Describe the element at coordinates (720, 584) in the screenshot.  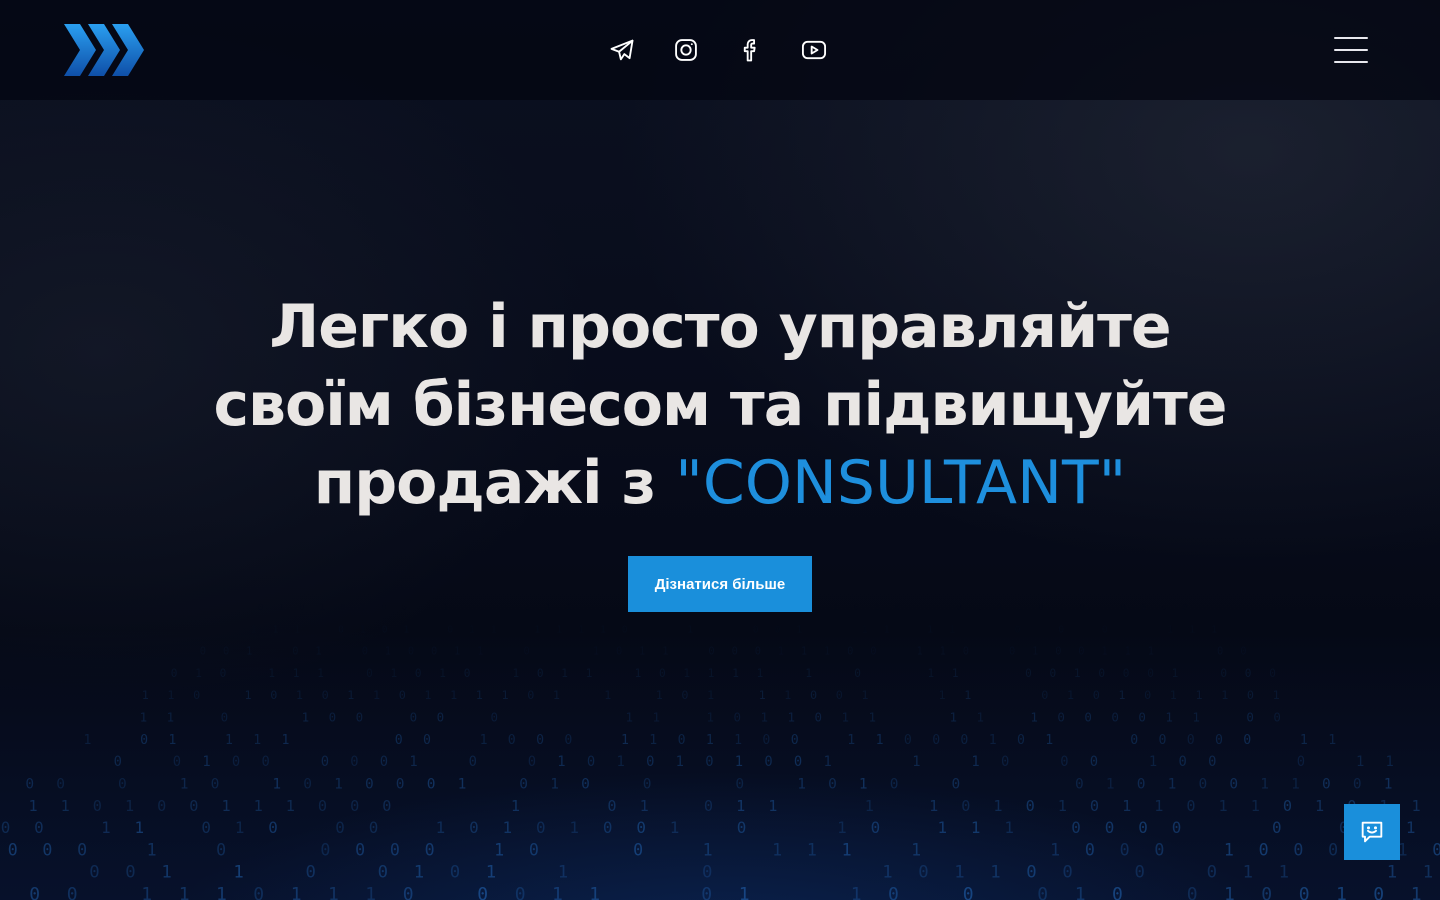
I see `learn-more-button: Дізнатися більше` at that location.